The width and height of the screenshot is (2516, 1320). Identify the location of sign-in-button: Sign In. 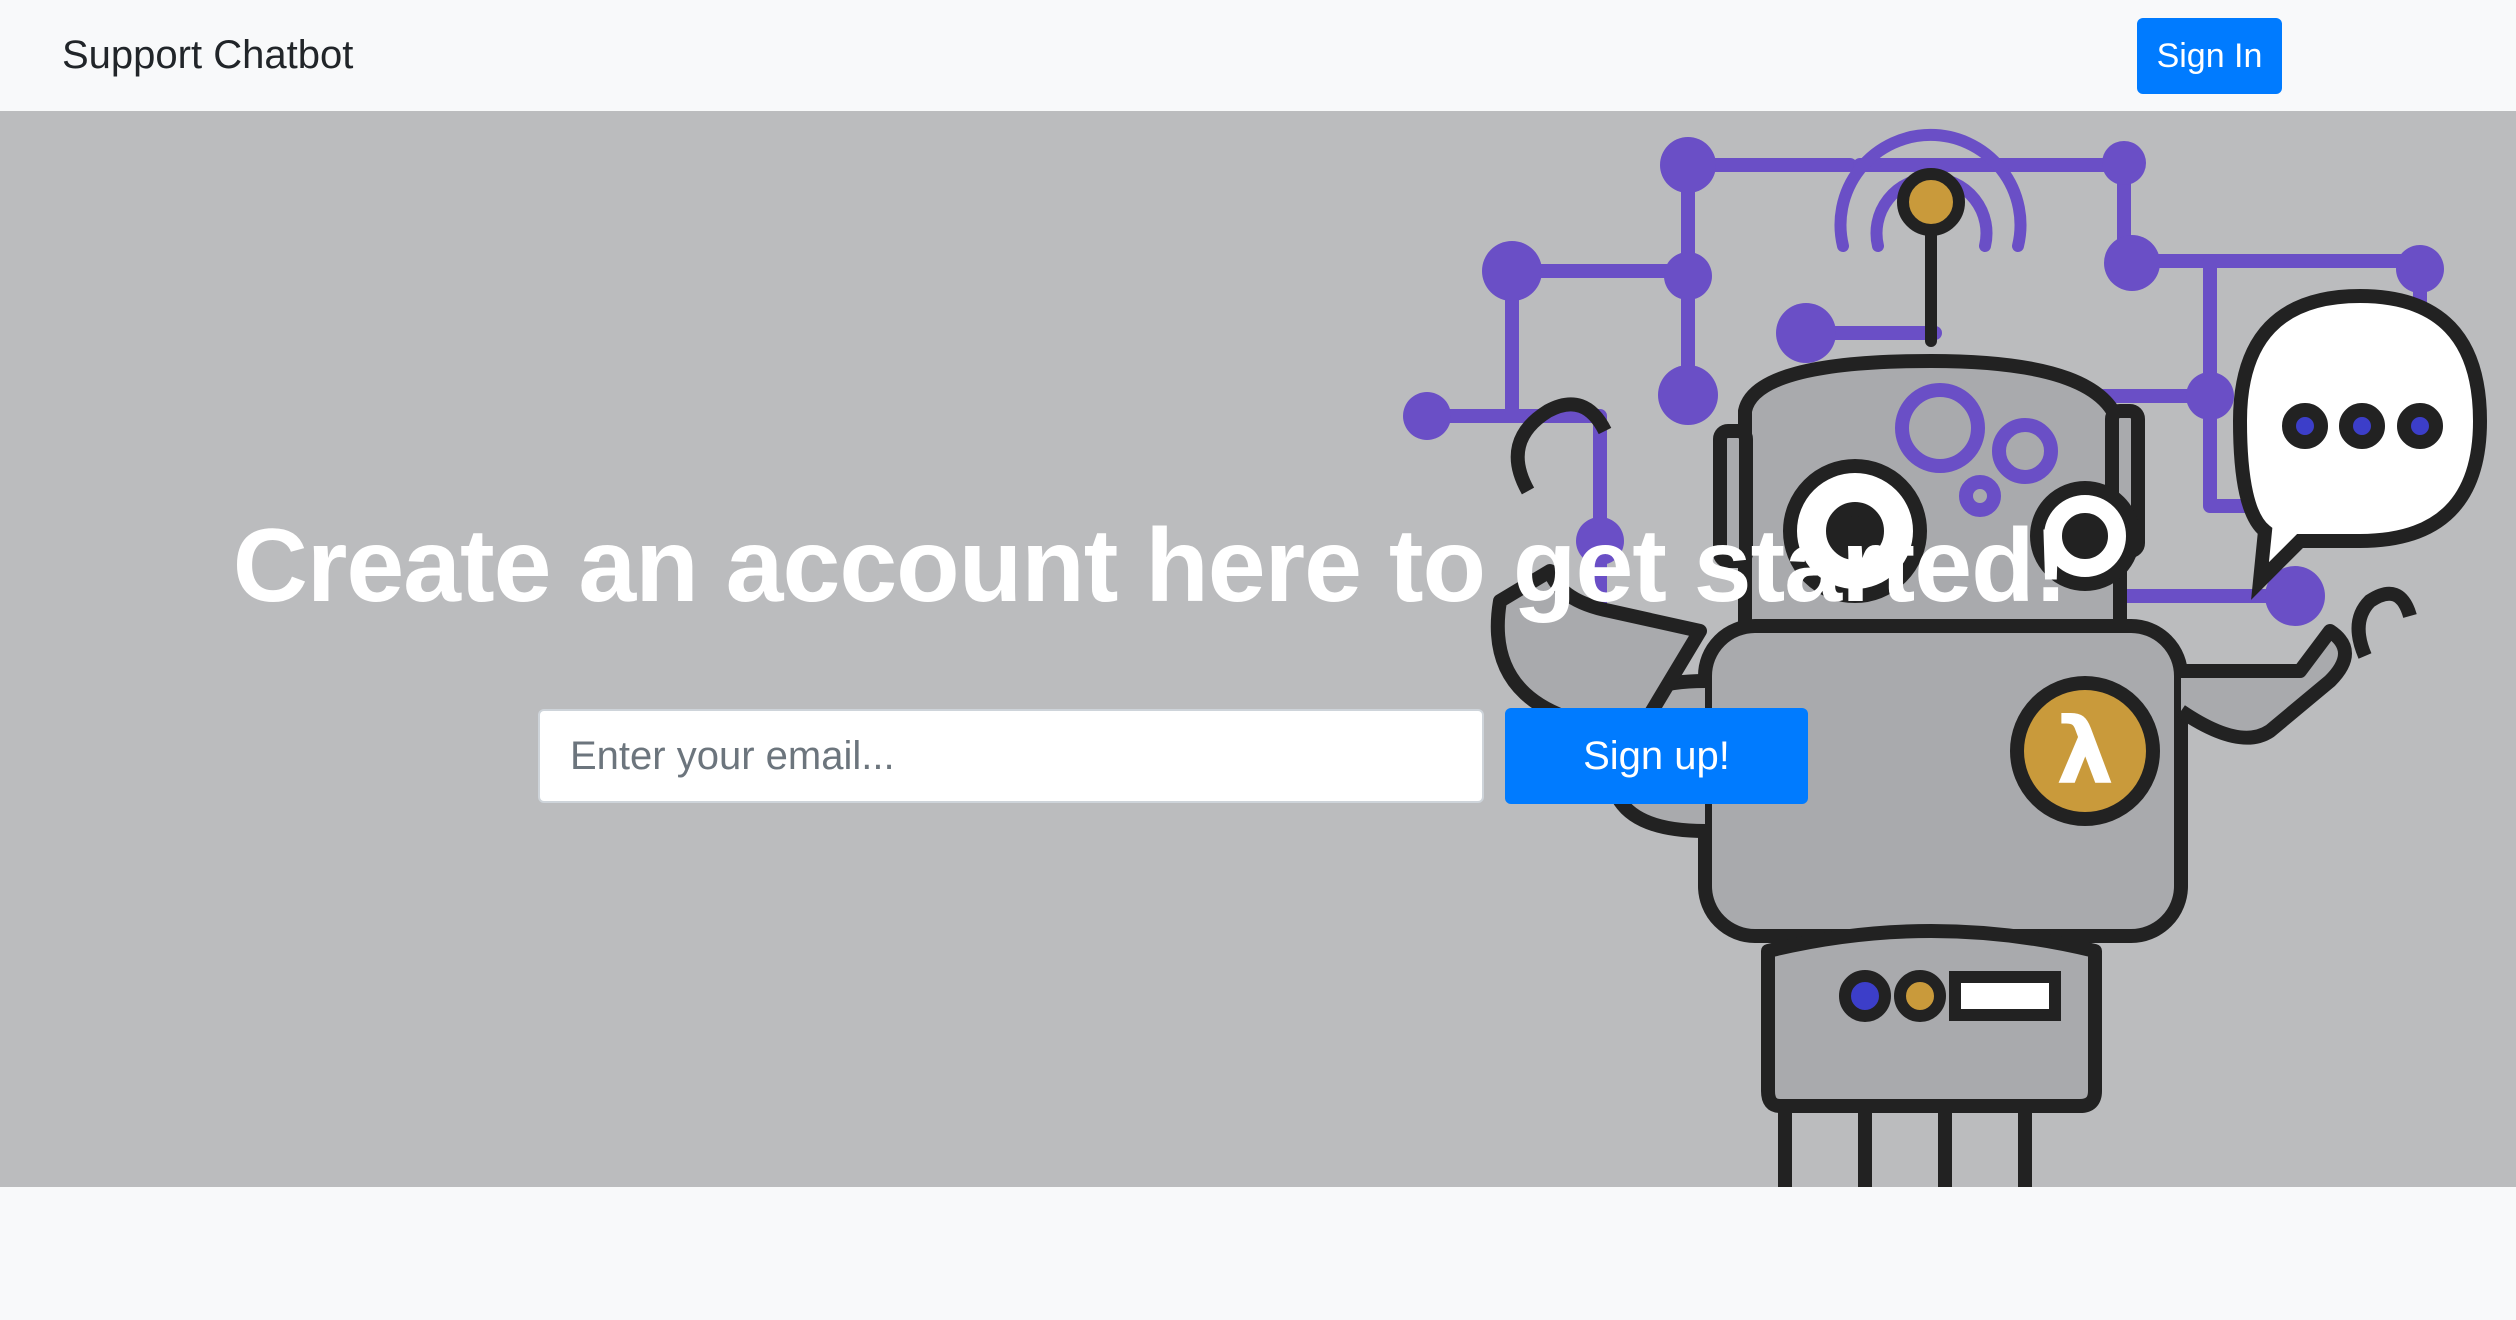
(2209, 56).